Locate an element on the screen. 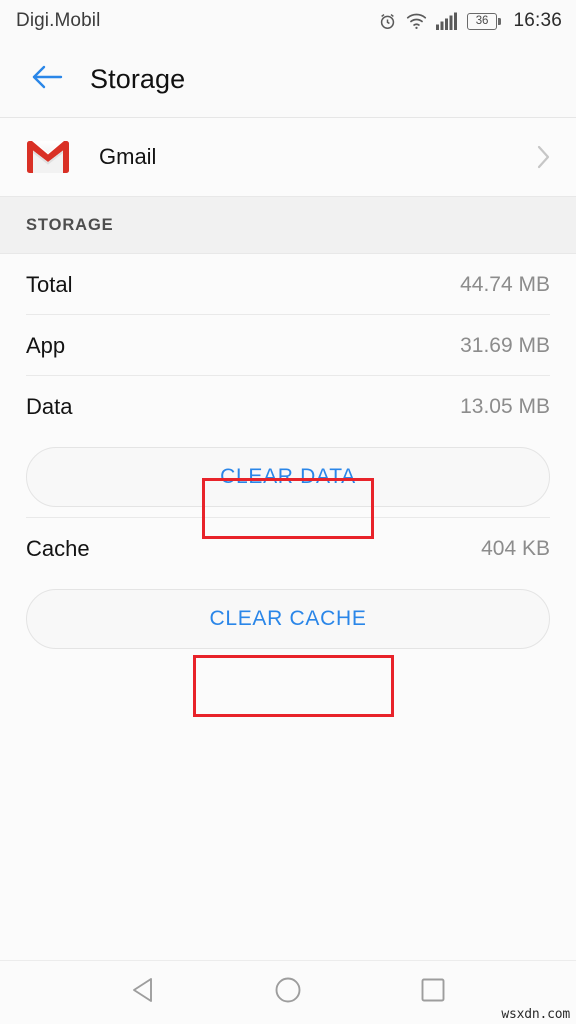  battery-tip is located at coordinates (500, 21).